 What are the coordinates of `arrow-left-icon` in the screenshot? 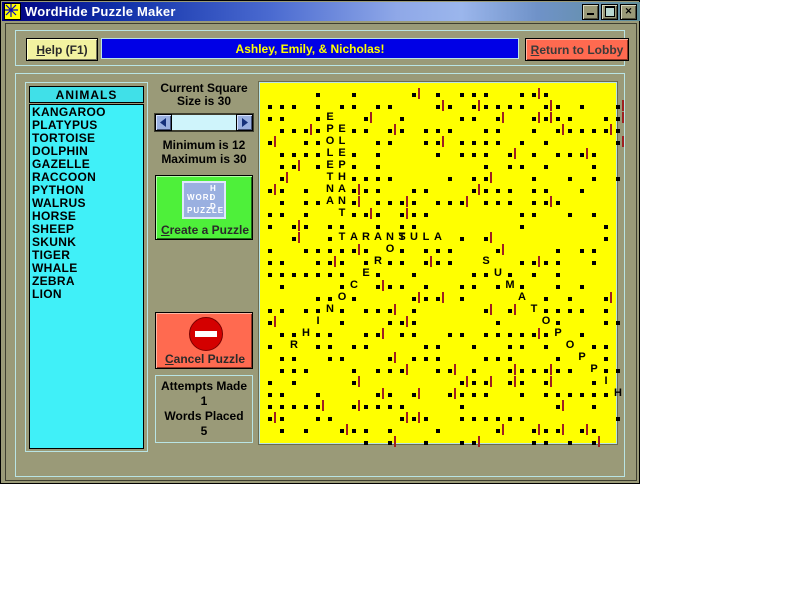 It's located at (163, 122).